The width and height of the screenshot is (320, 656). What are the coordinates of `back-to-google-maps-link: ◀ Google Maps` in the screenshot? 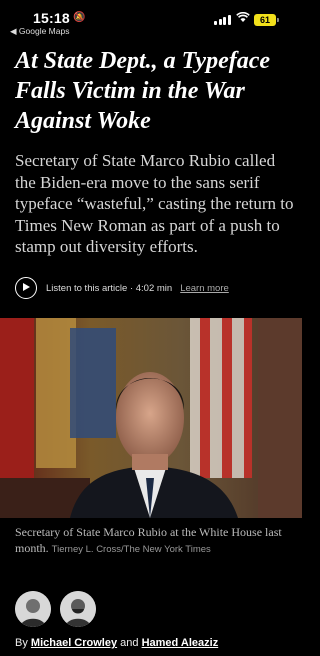 It's located at (39, 31).